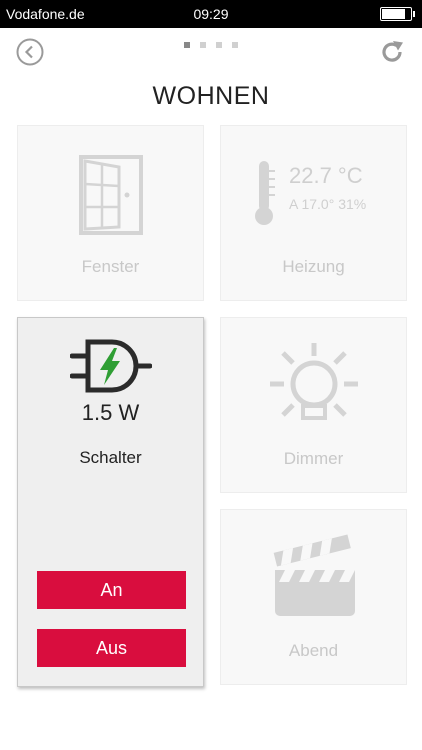 Image resolution: width=422 pixels, height=750 pixels. What do you see at coordinates (326, 175) in the screenshot?
I see `temperature-value: 22.7 °C` at bounding box center [326, 175].